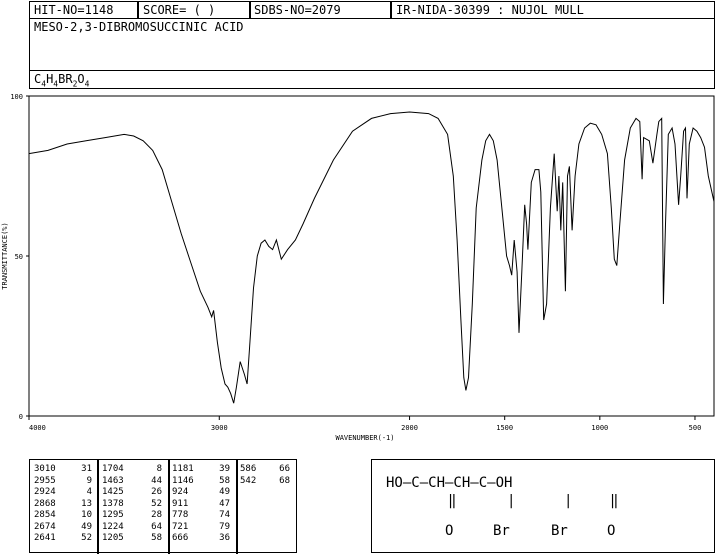 The height and width of the screenshot is (554, 715). What do you see at coordinates (132, 493) in the screenshot?
I see `peak-table-row: 1425 26` at bounding box center [132, 493].